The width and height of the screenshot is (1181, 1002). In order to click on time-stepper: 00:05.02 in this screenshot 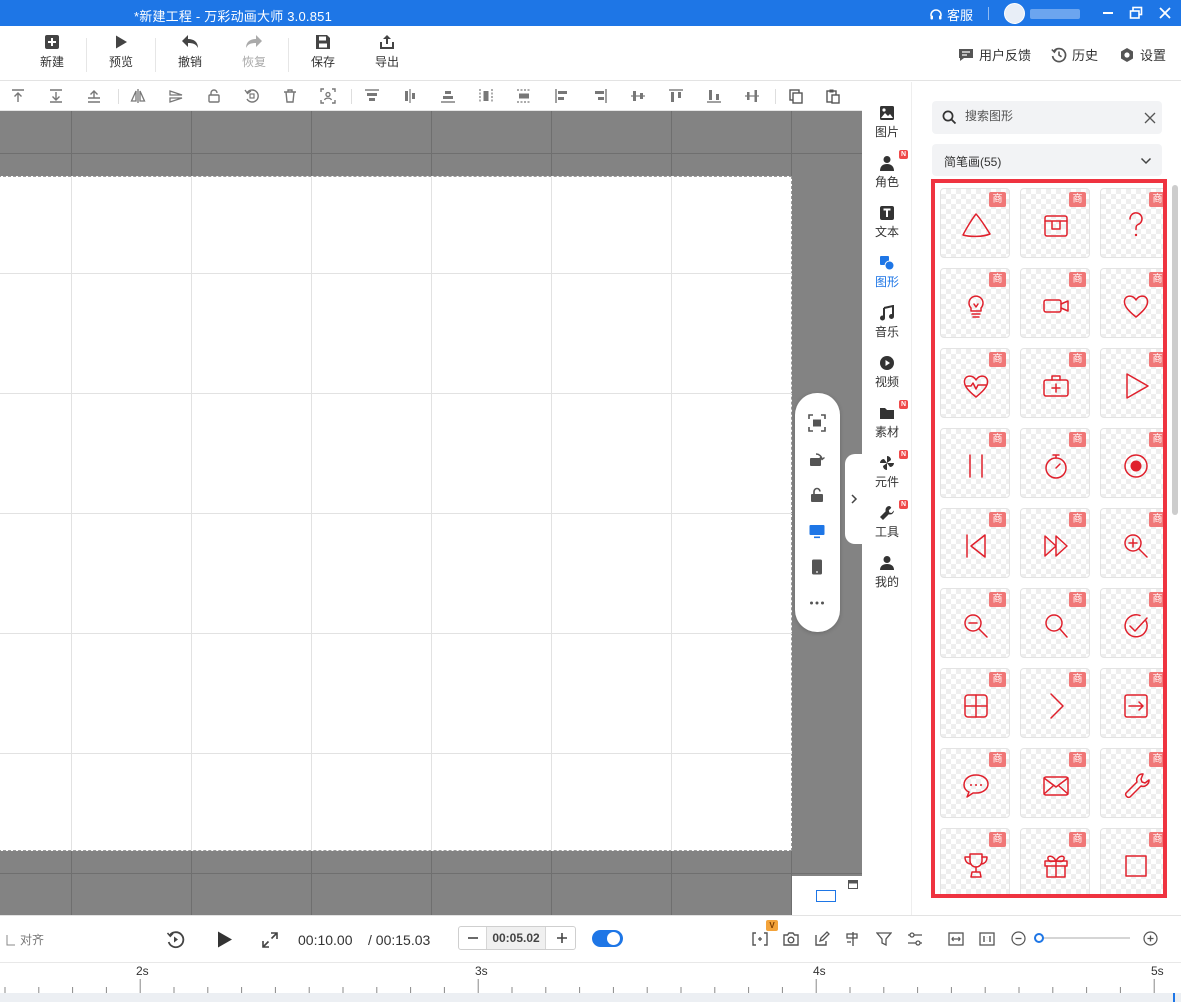, I will do `click(517, 938)`.